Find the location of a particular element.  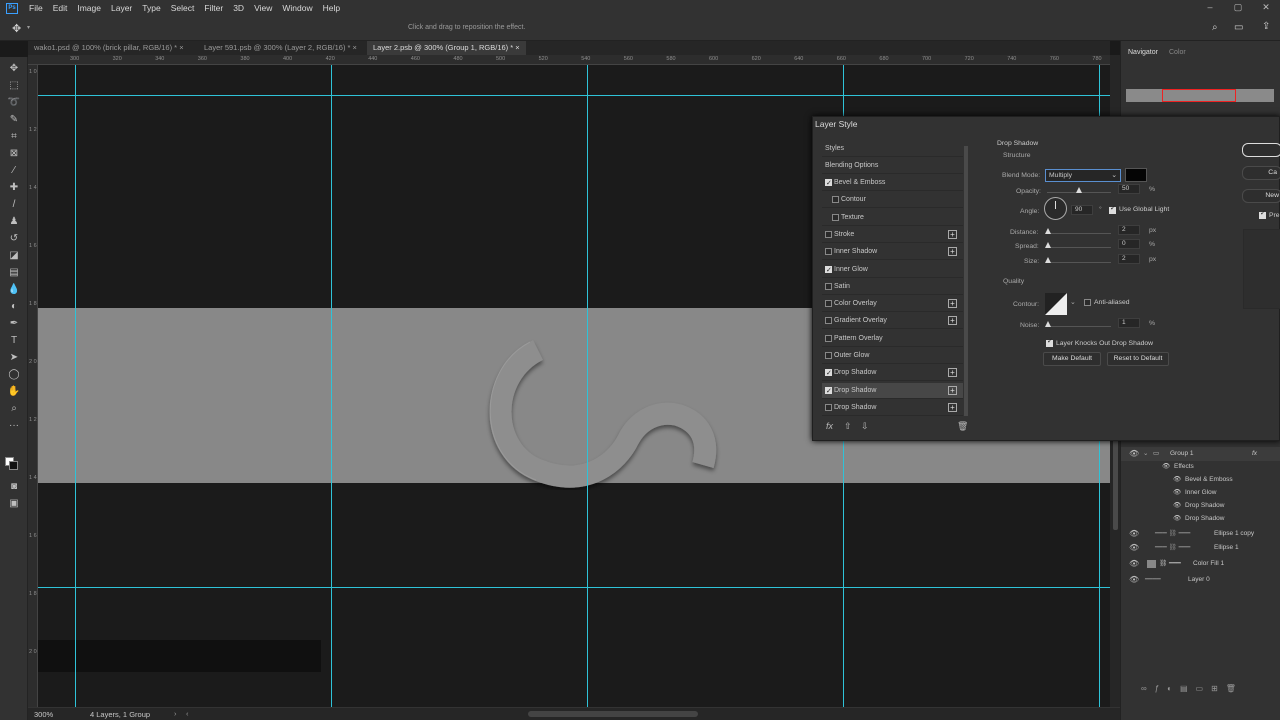

anti-aliased-checkbox is located at coordinates (1087, 302).